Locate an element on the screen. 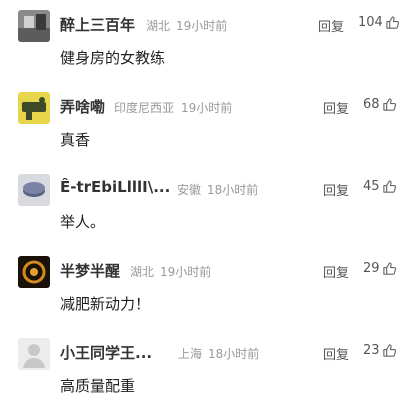 The height and width of the screenshot is (403, 415). comment-text: 减肥新动力！ is located at coordinates (105, 304).